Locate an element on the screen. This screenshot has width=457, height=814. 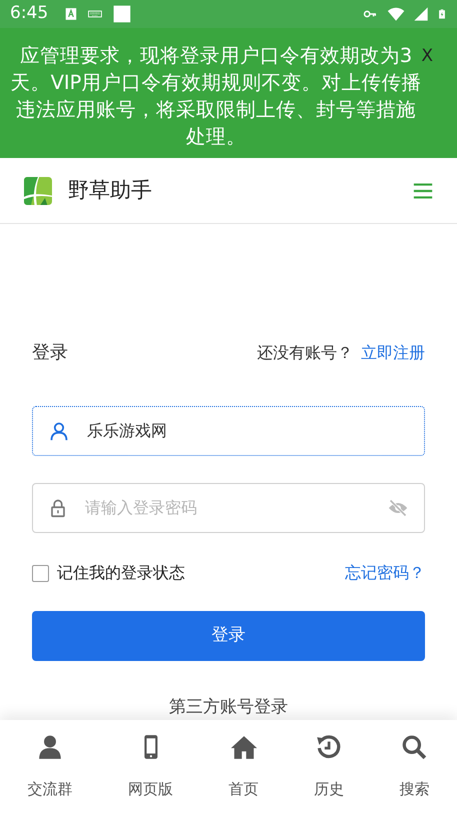
notification-square-icon is located at coordinates (122, 14).